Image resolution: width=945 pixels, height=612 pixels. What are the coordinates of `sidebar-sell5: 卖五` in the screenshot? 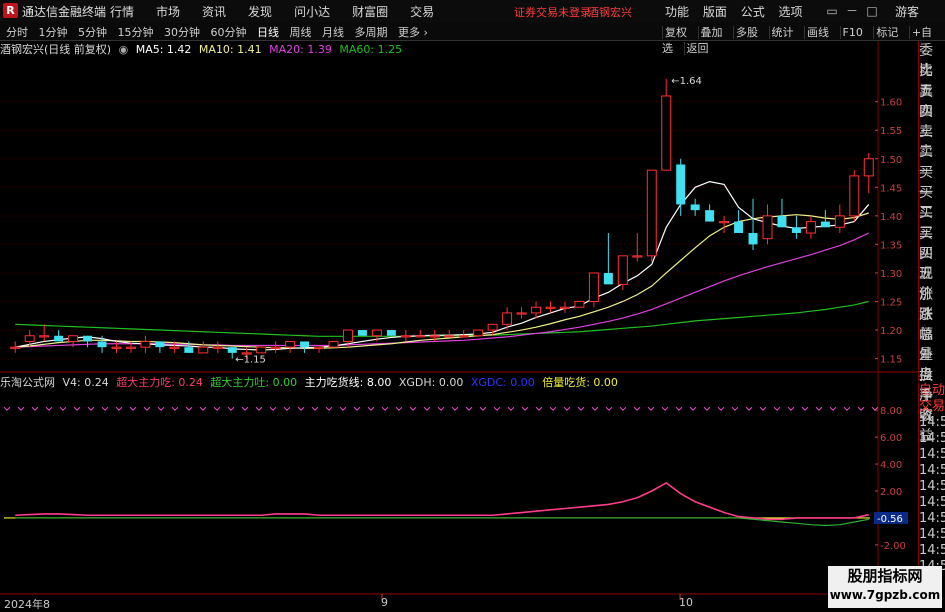 It's located at (932, 80).